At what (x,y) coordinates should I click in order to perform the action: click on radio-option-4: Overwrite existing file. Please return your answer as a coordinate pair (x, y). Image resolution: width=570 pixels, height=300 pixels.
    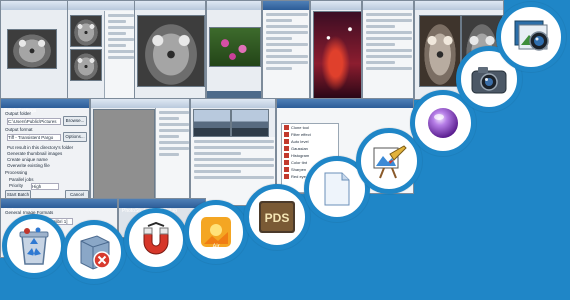
    Looking at the image, I should click on (28, 165).